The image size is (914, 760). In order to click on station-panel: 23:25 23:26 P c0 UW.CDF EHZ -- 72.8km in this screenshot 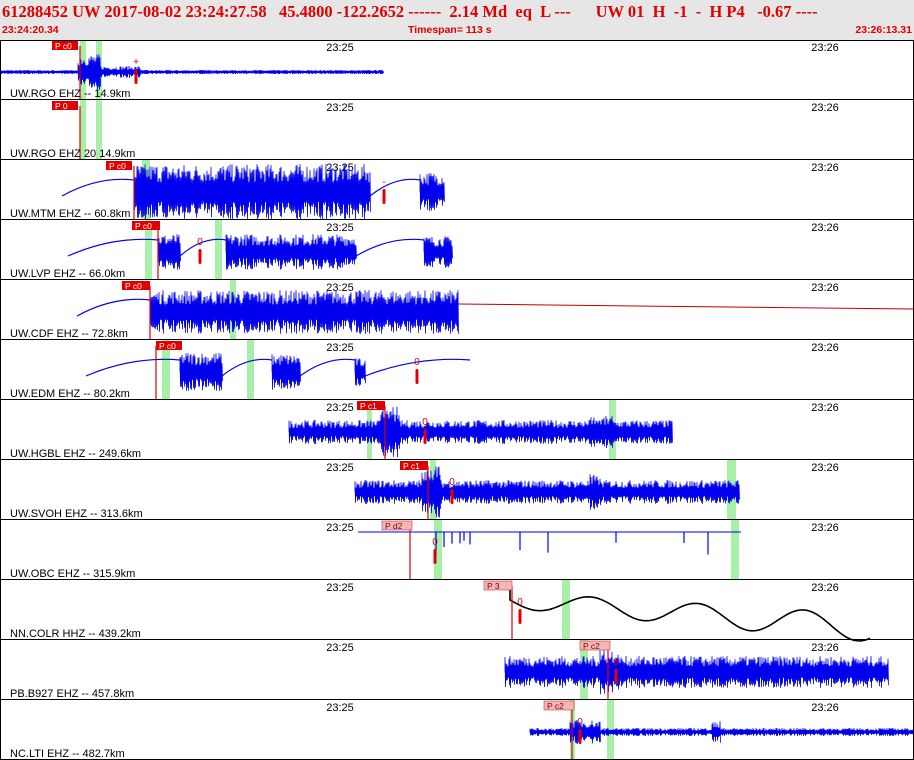, I will do `click(457, 310)`.